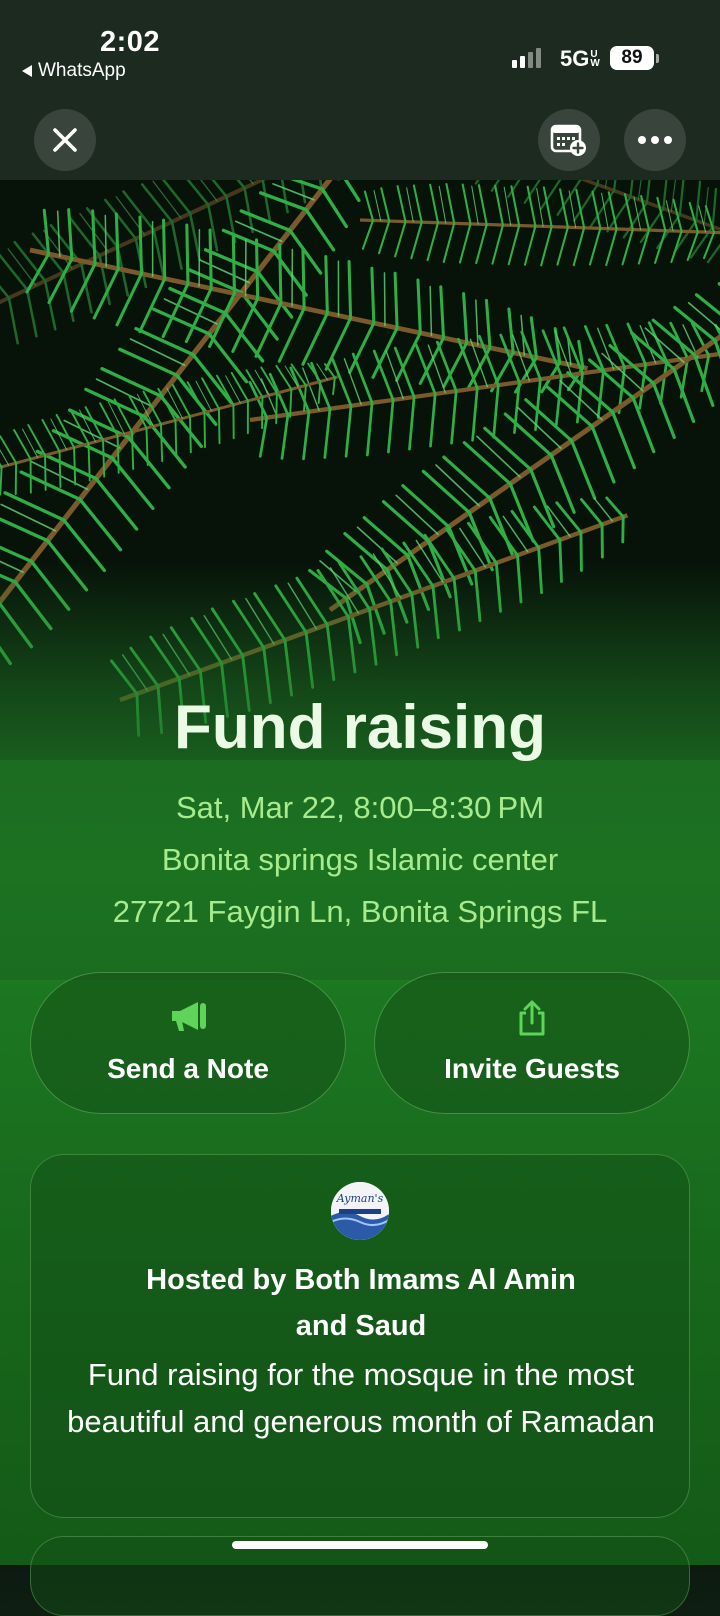 The width and height of the screenshot is (720, 1616). Describe the element at coordinates (27, 71) in the screenshot. I see `back-arrow-icon` at that location.